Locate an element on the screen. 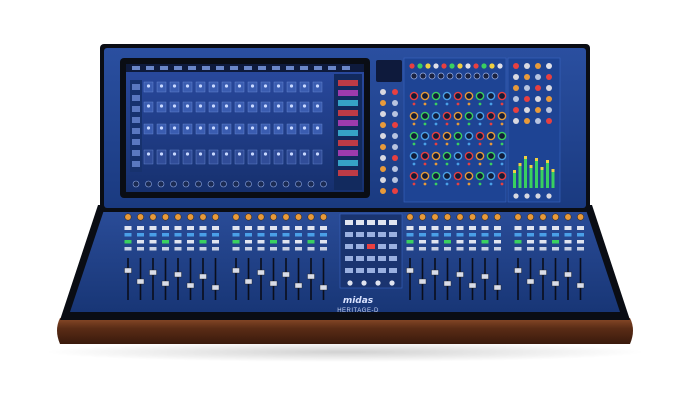 The image size is (690, 400). meter-icon is located at coordinates (525, 172).